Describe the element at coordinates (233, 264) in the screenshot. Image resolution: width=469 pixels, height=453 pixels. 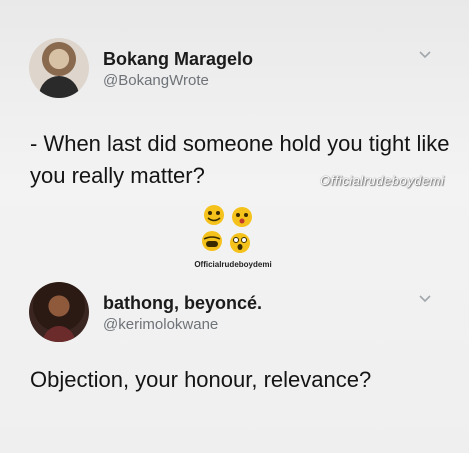
I see `logo-caption: Officialrudeboydemi` at that location.